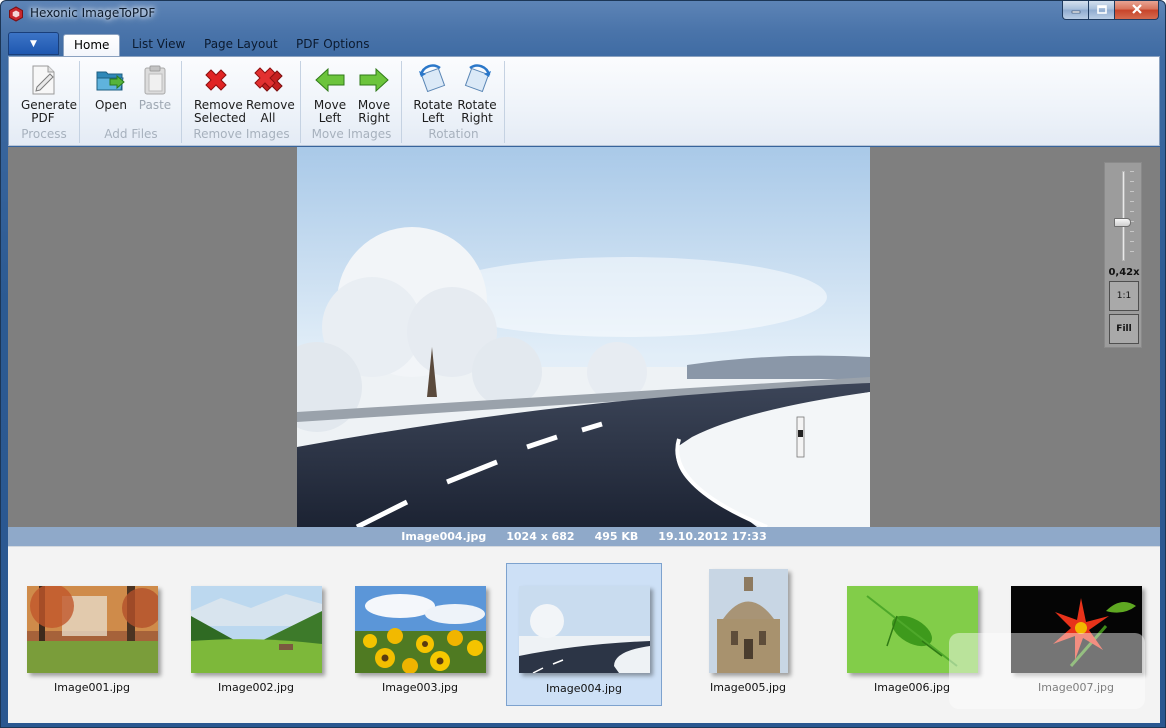 Image resolution: width=1166 pixels, height=728 pixels. I want to click on rotate-right-icon, so click(477, 80).